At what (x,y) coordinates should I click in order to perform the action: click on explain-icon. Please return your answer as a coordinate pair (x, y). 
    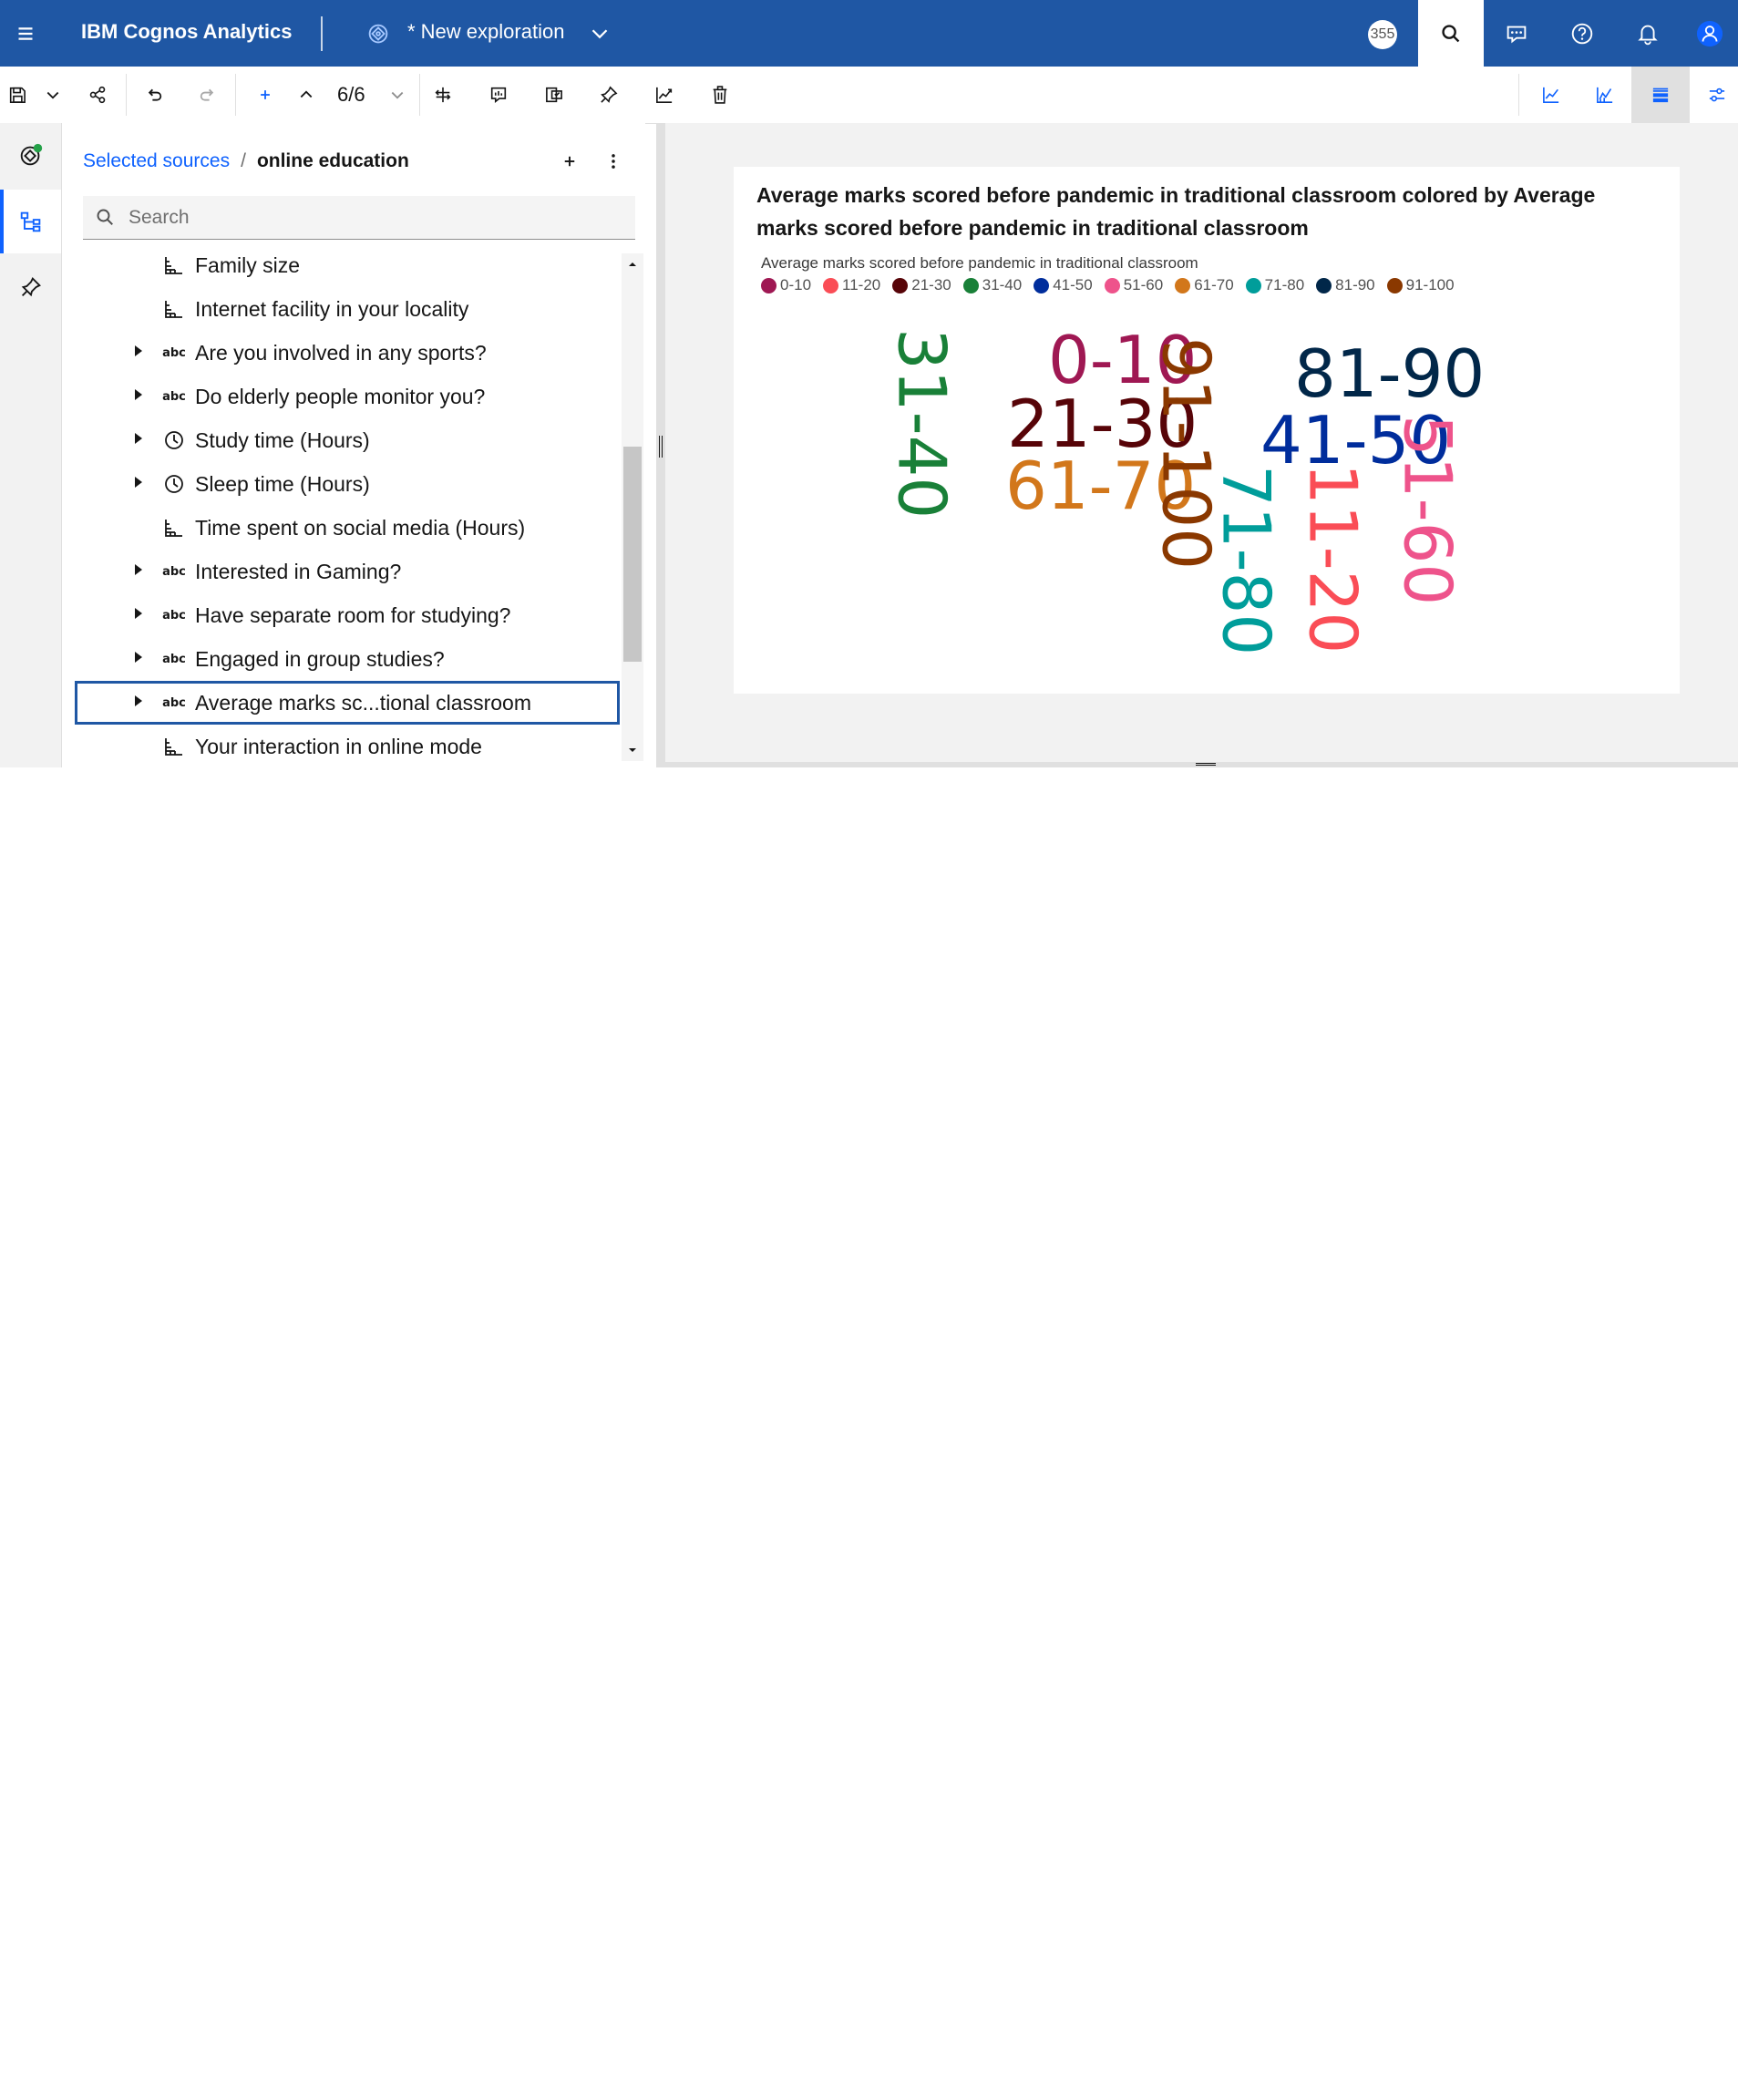
    Looking at the image, I should click on (554, 95).